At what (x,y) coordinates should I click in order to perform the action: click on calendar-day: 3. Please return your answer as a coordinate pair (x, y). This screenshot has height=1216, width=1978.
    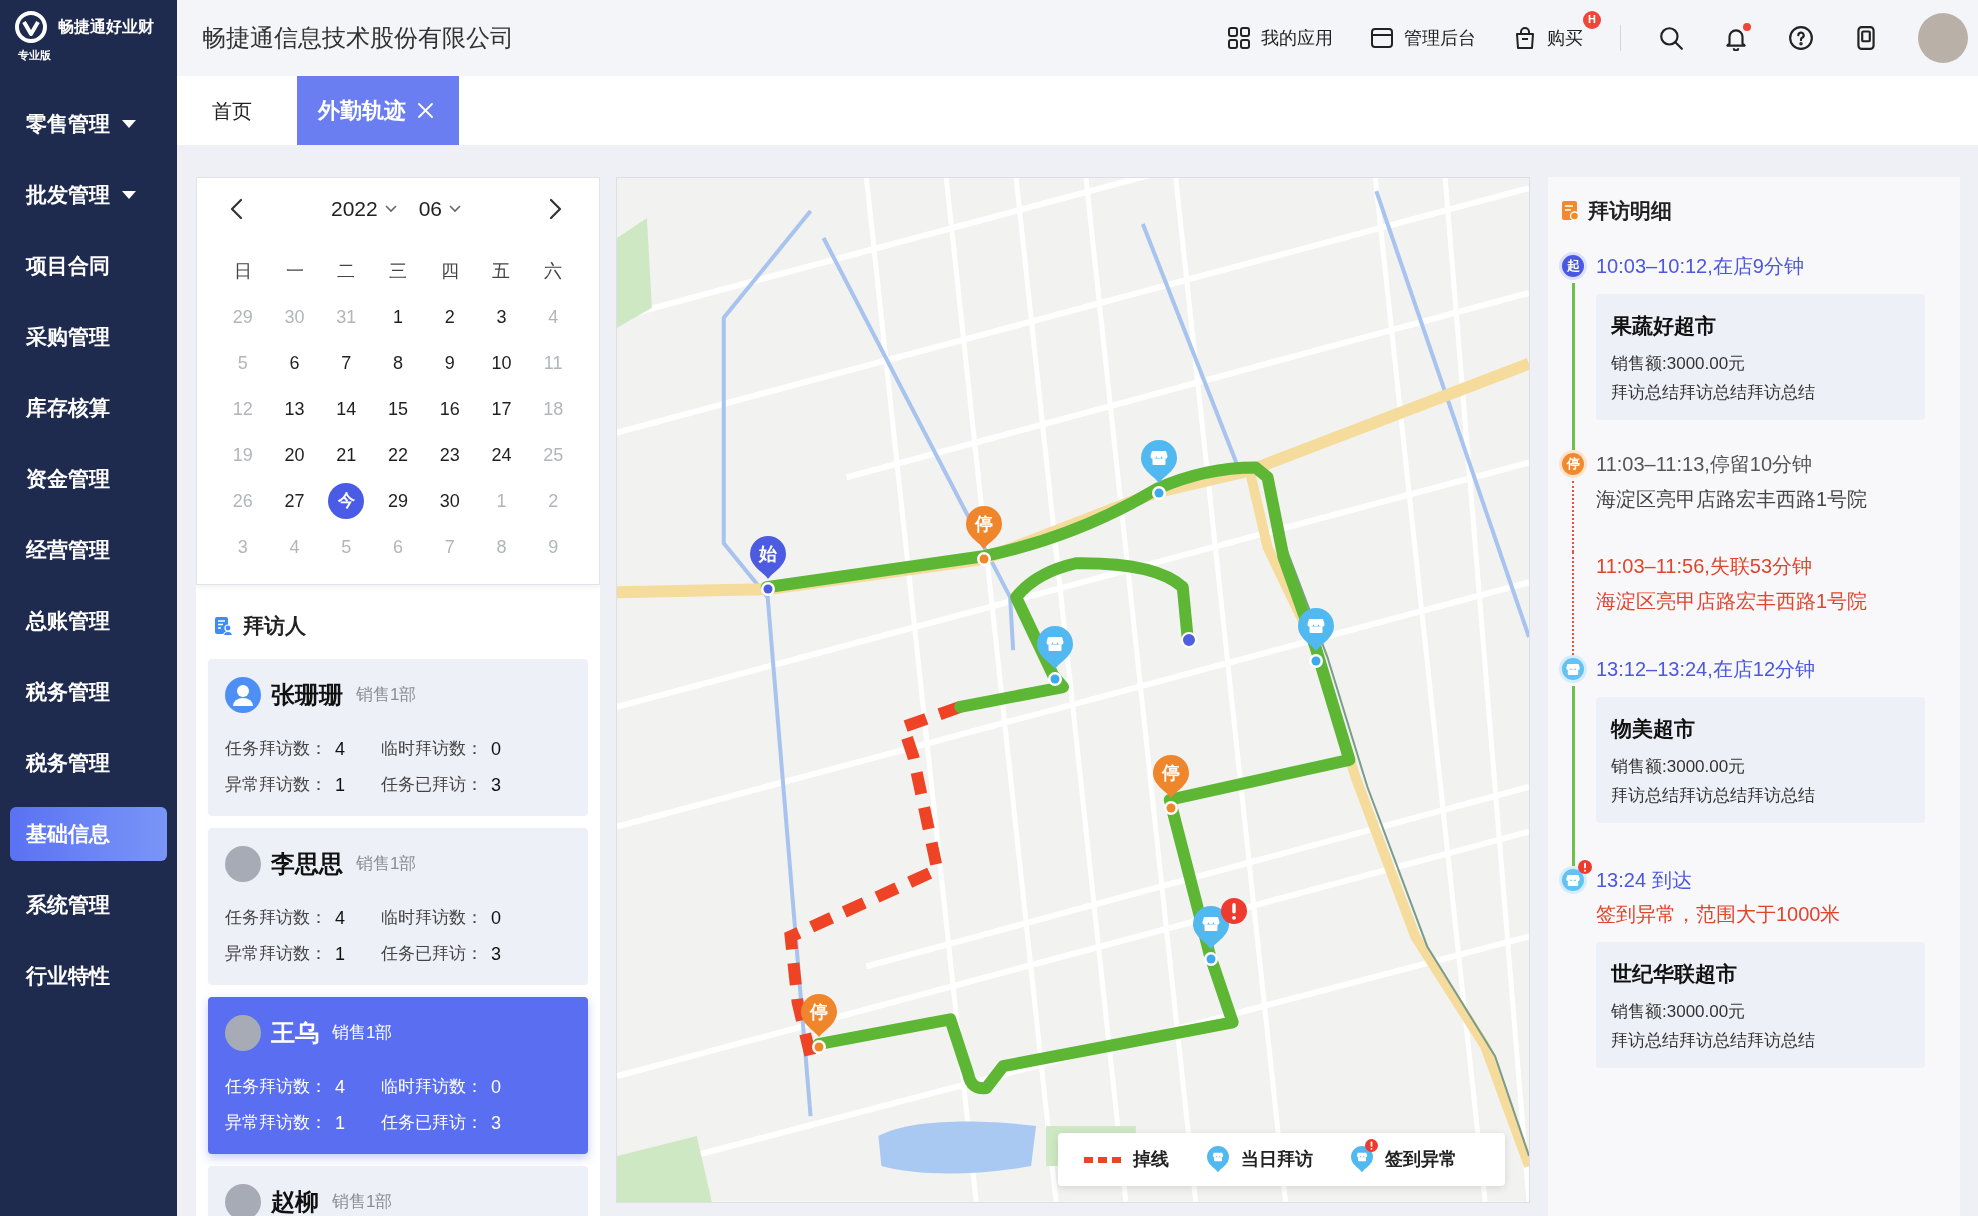
    Looking at the image, I should click on (501, 317).